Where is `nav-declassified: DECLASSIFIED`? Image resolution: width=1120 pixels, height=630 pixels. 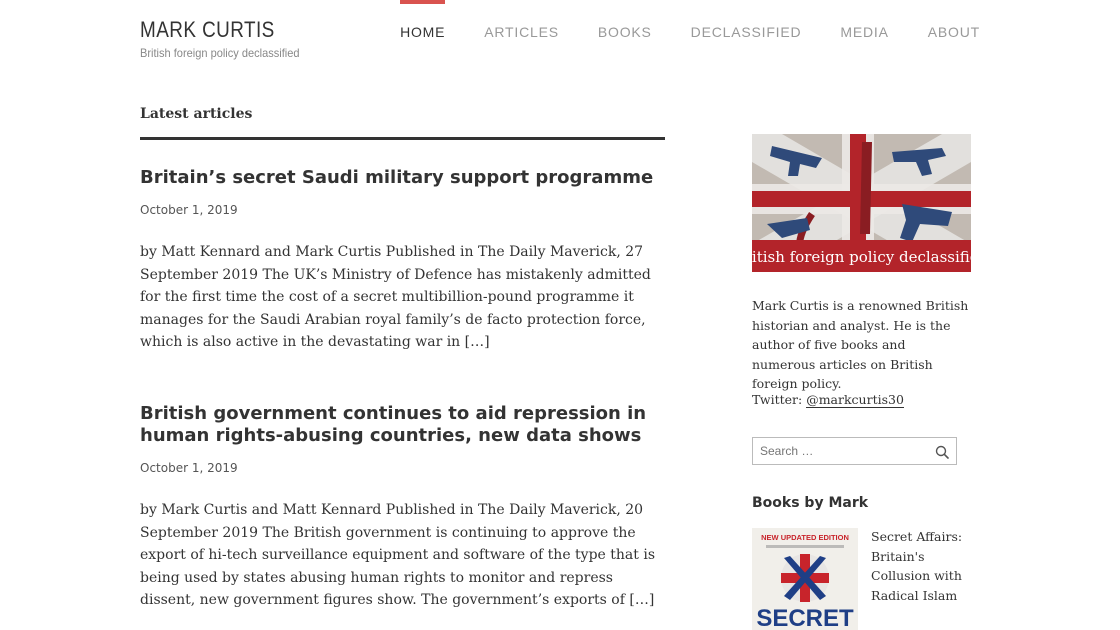 nav-declassified: DECLASSIFIED is located at coordinates (746, 30).